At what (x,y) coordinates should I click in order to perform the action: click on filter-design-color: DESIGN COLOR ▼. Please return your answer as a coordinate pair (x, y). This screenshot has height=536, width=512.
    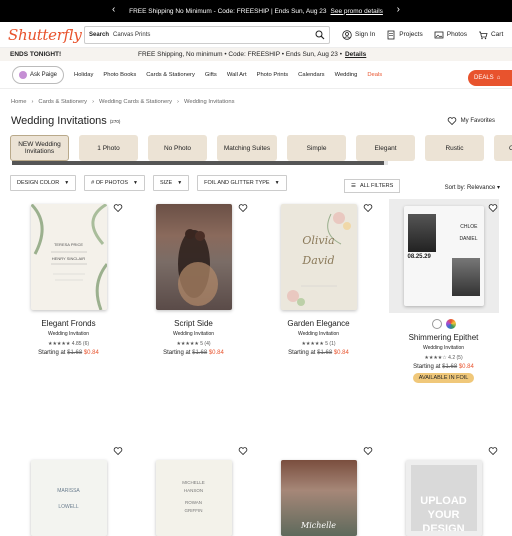
    Looking at the image, I should click on (43, 183).